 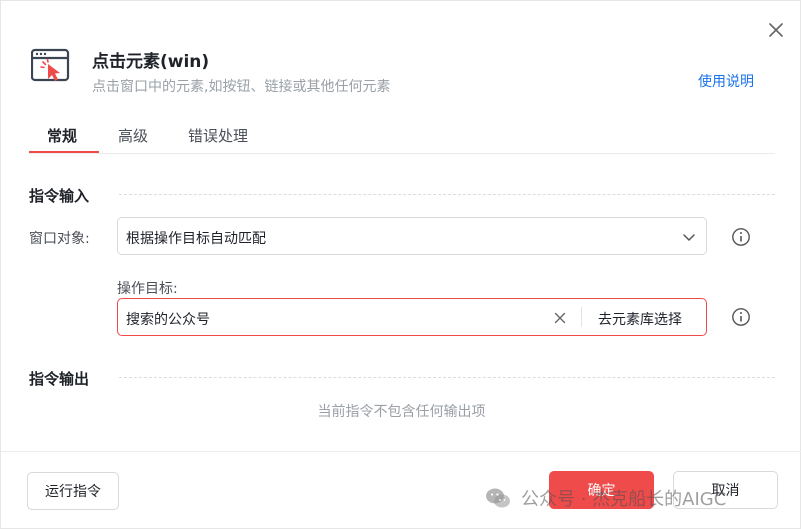 I want to click on chevron-down-icon, so click(x=689, y=236).